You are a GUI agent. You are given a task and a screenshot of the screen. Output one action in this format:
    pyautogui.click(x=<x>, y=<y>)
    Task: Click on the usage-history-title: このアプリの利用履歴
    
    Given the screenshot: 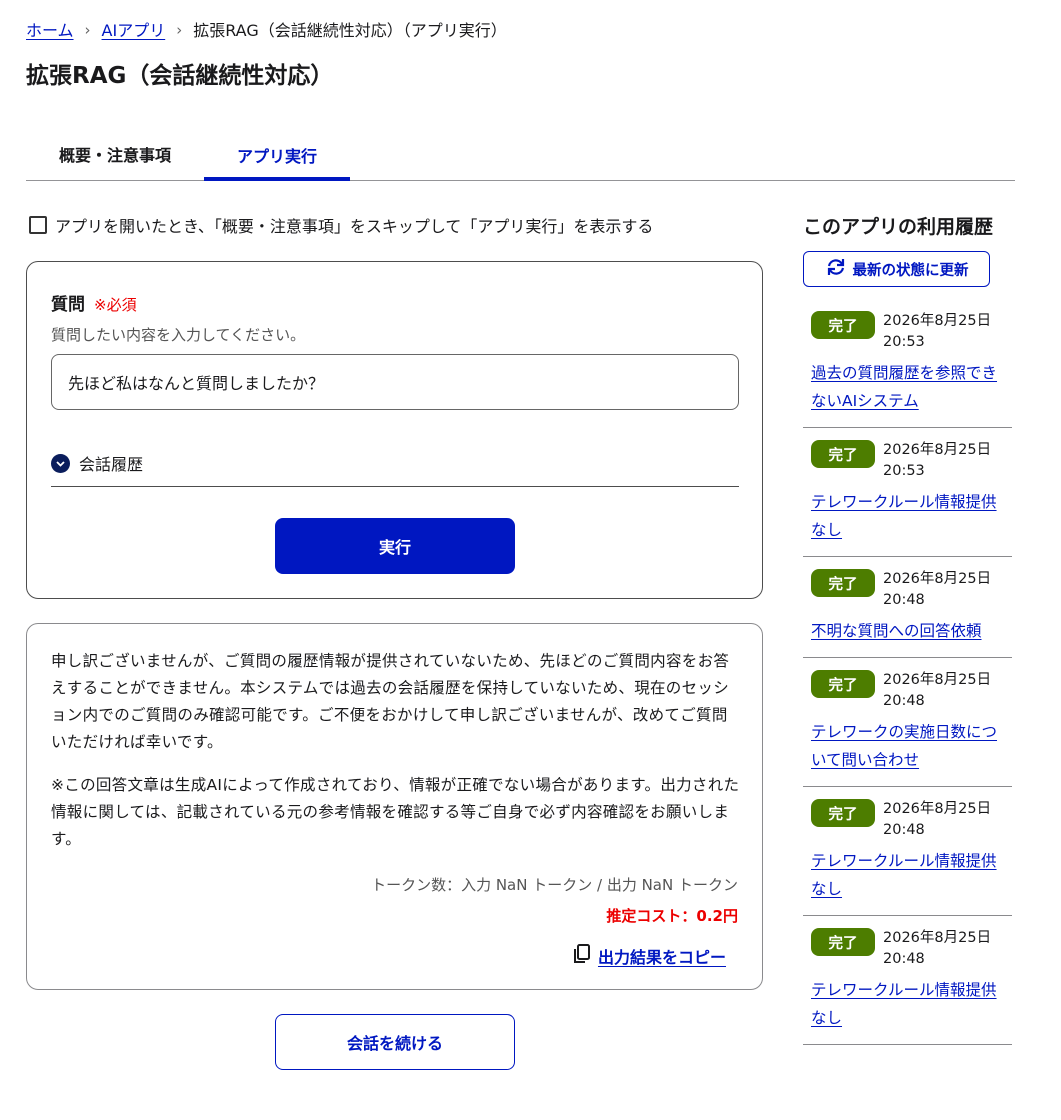 What is the action you would take?
    pyautogui.click(x=898, y=227)
    